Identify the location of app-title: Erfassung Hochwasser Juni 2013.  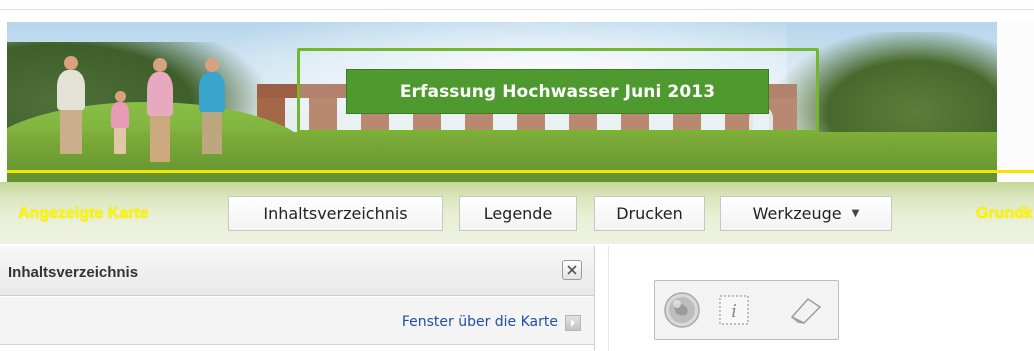
(557, 91).